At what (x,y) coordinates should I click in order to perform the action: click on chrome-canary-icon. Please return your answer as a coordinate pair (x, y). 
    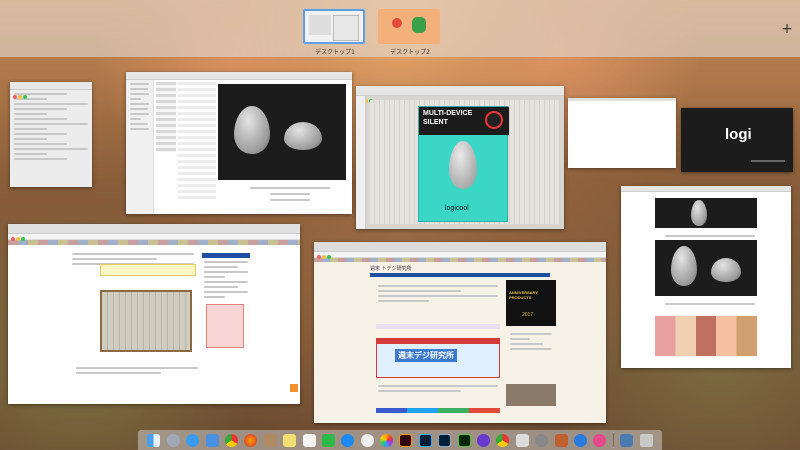
    Looking at the image, I should click on (503, 440).